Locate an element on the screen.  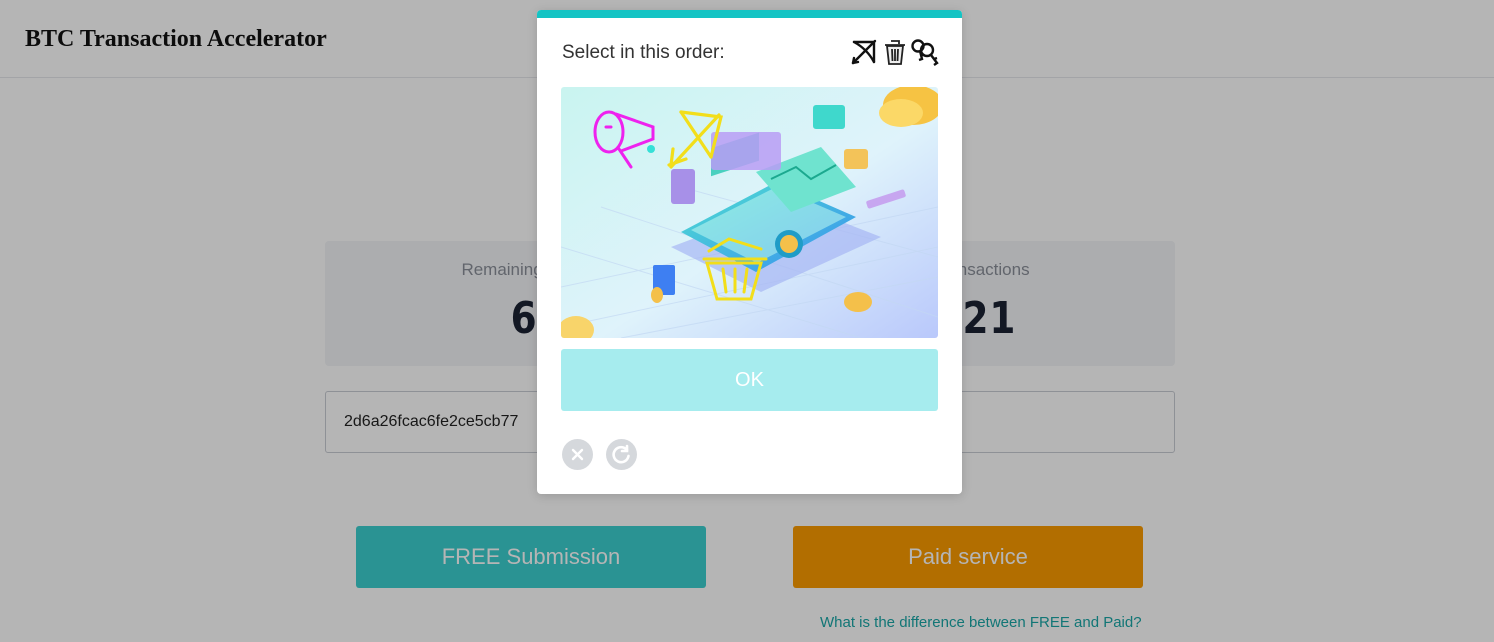
captcha-refresh-button is located at coordinates (621, 454).